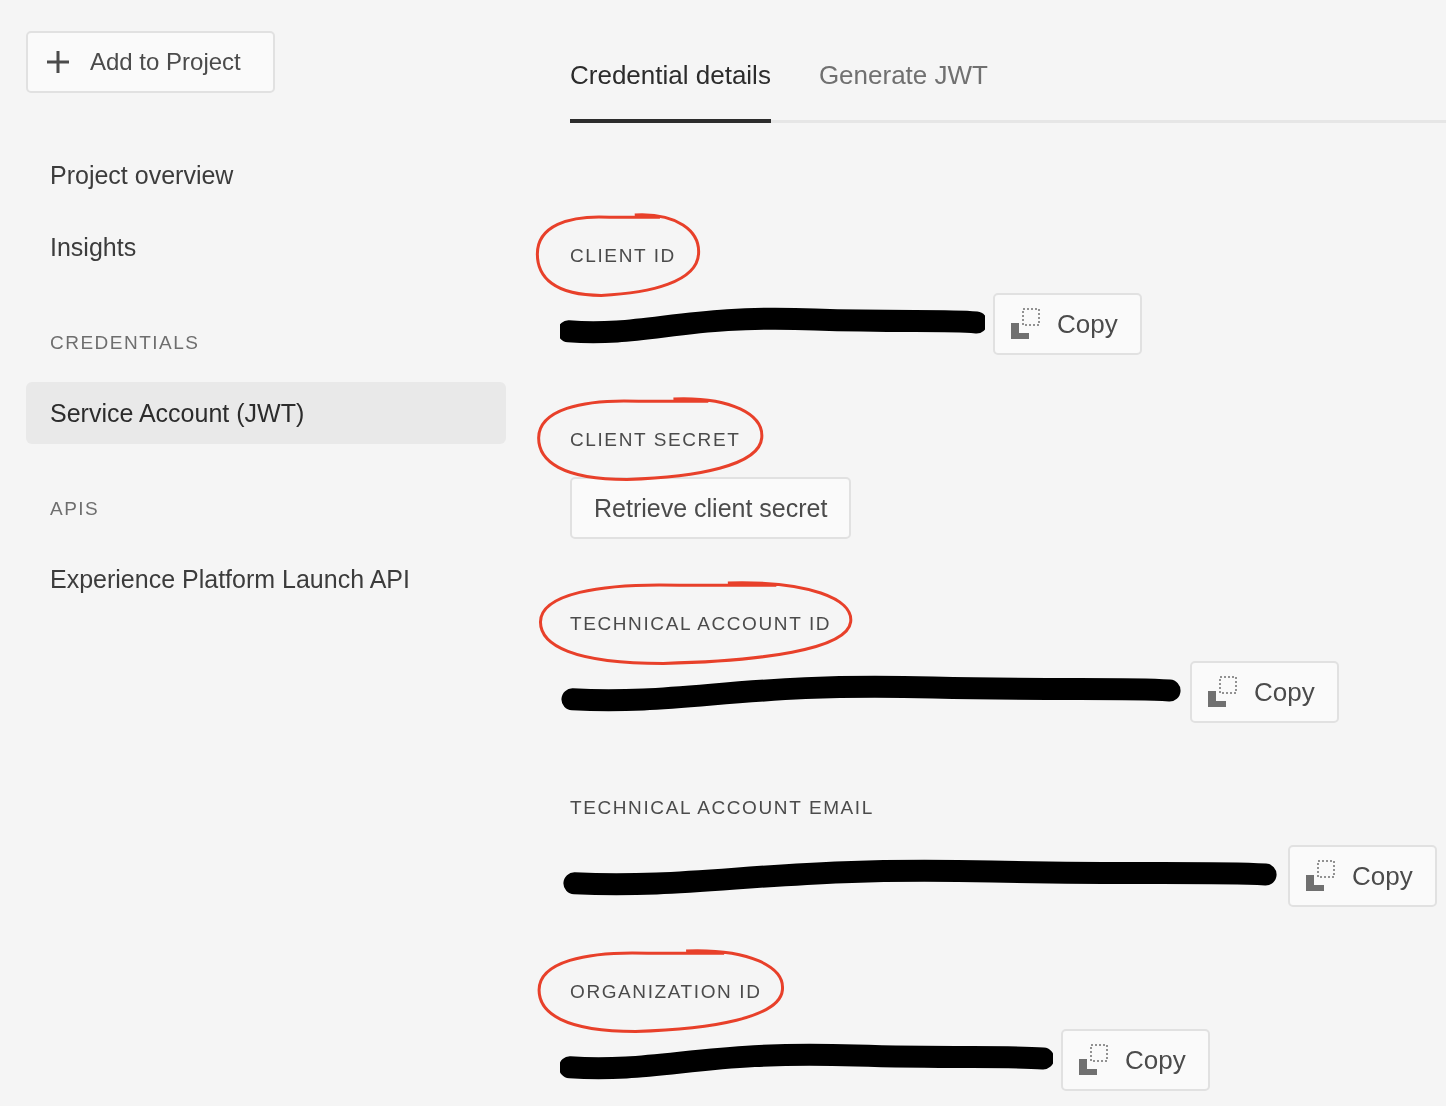 The image size is (1446, 1106). I want to click on field-label: CLIENT ID, so click(623, 255).